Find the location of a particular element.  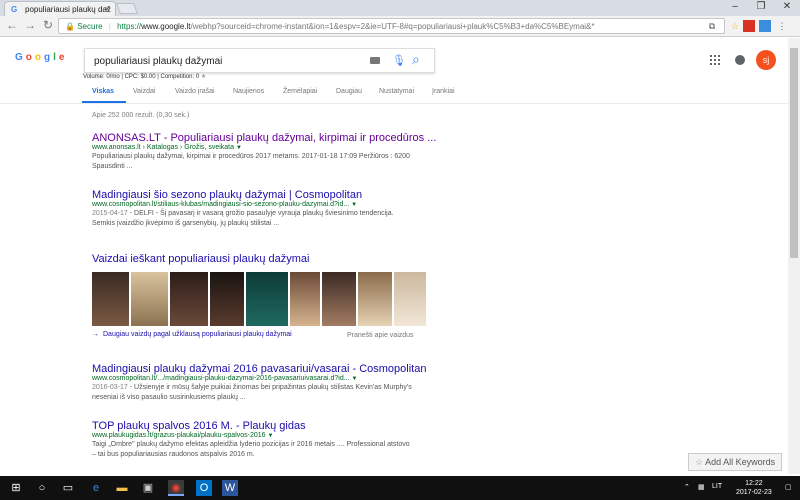

store-icon: ▣ is located at coordinates (148, 488).